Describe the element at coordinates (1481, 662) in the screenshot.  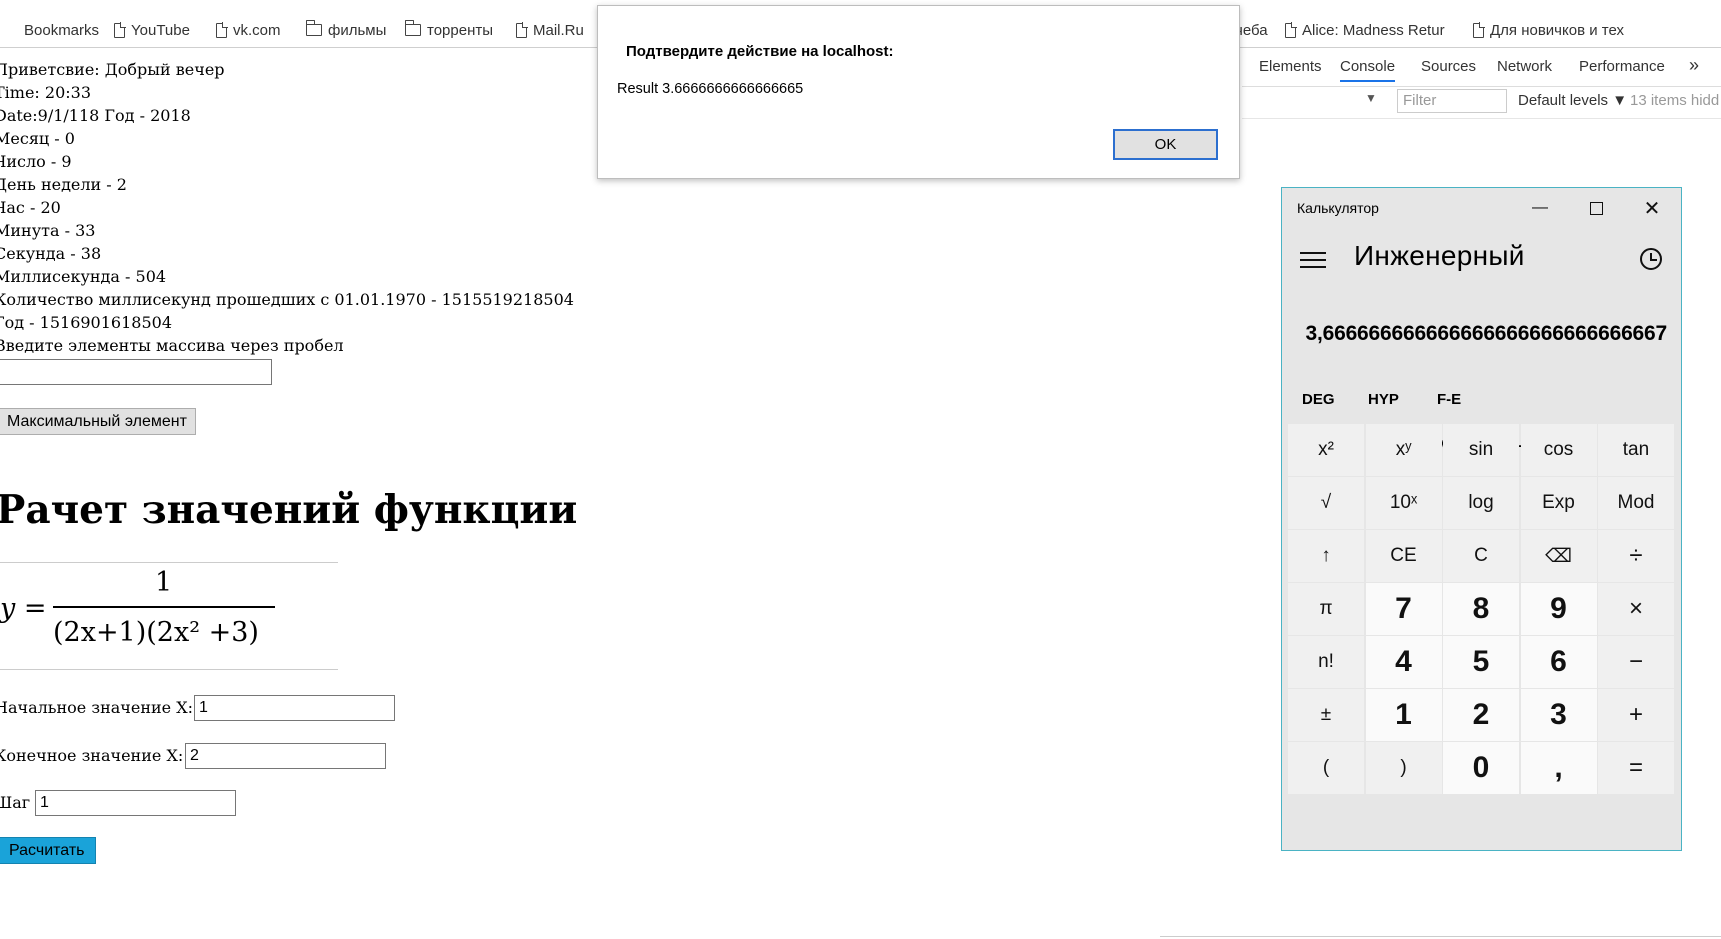
I see `key-4-2: 5` at that location.